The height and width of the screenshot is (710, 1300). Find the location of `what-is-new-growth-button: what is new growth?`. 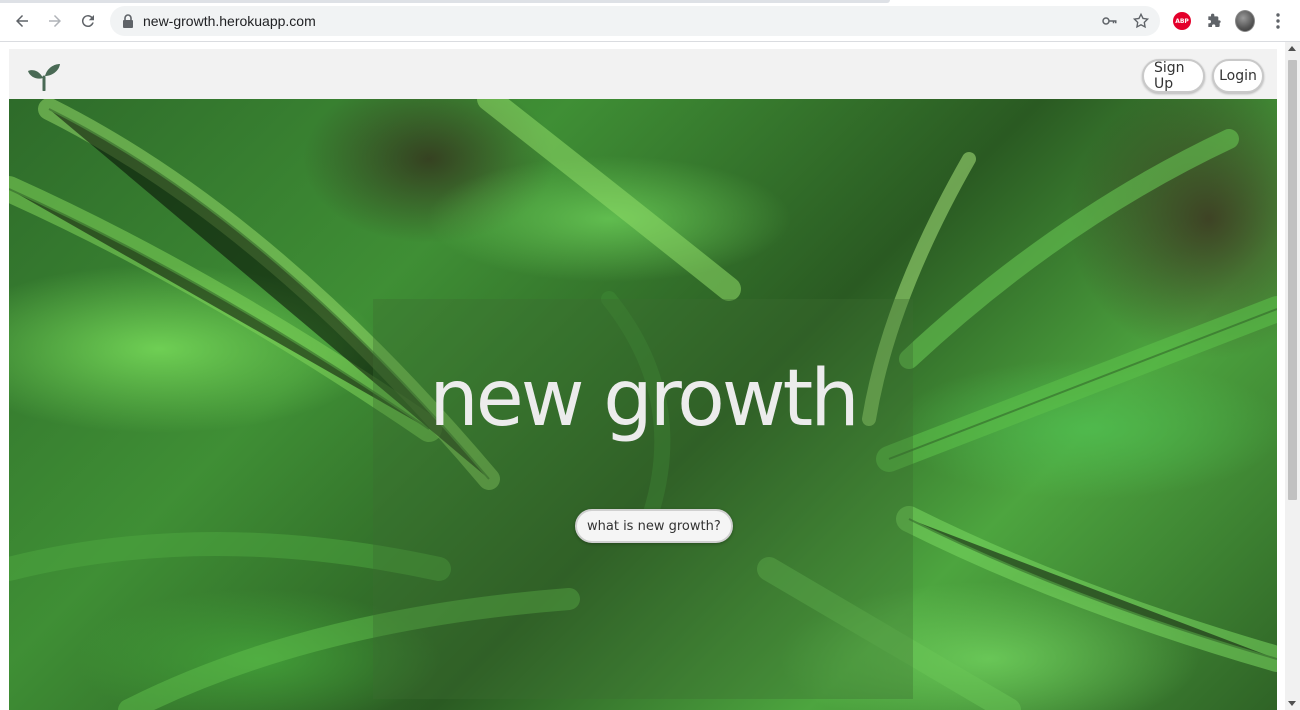

what-is-new-growth-button: what is new growth? is located at coordinates (654, 526).